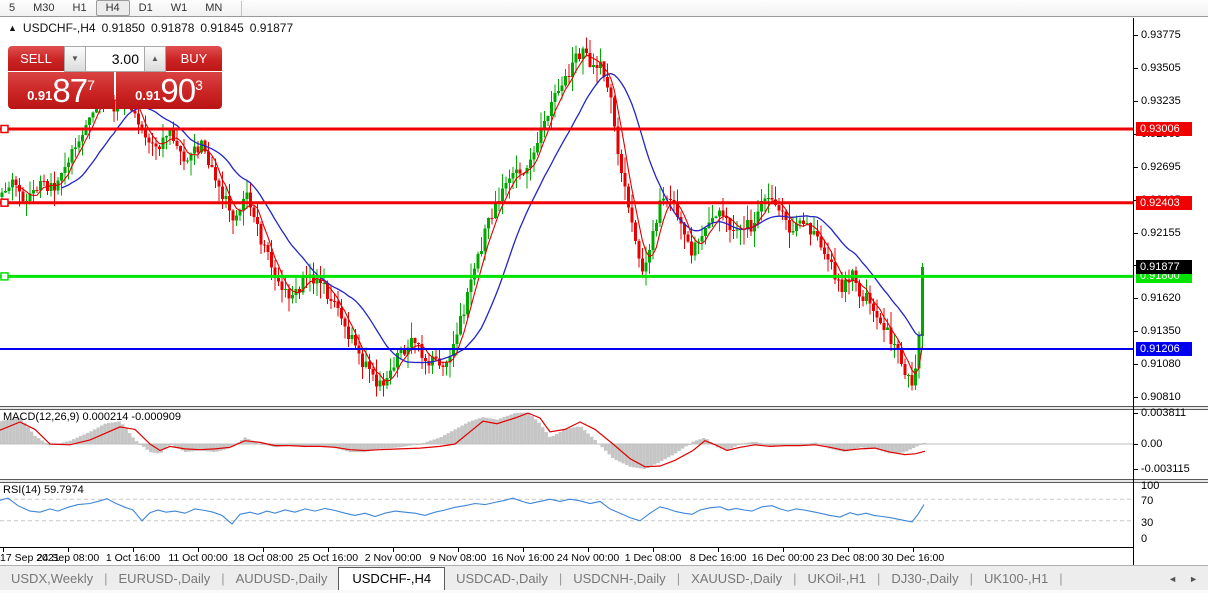 The height and width of the screenshot is (593, 1208). What do you see at coordinates (12, 28) in the screenshot?
I see `collapse-panel-icon: ▲` at bounding box center [12, 28].